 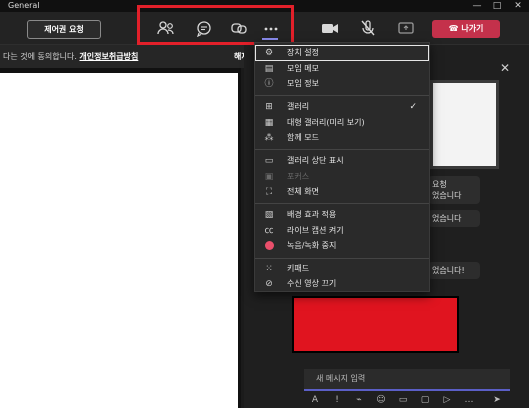 I want to click on phone-hangup-icon: ☎, so click(x=455, y=28).